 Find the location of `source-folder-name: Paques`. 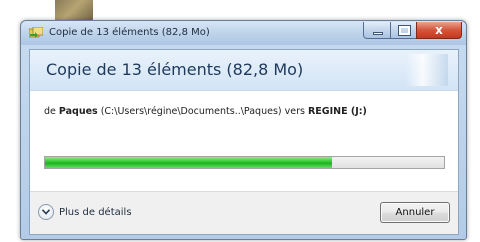

source-folder-name: Paques is located at coordinates (78, 111).